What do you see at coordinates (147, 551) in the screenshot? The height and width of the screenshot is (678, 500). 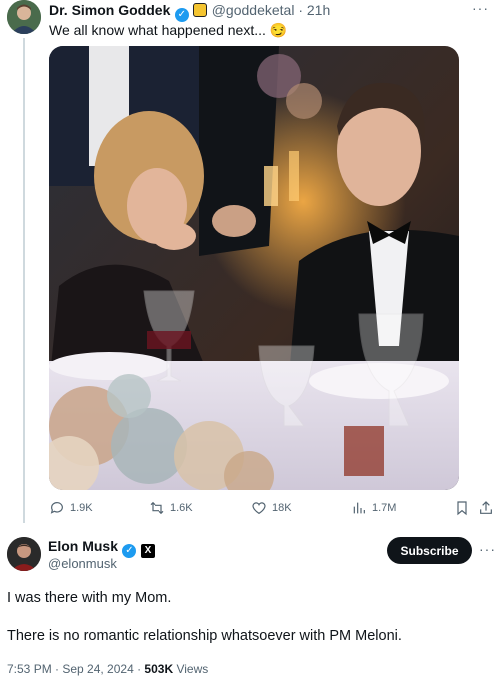 I see `x-logo-icon: X` at bounding box center [147, 551].